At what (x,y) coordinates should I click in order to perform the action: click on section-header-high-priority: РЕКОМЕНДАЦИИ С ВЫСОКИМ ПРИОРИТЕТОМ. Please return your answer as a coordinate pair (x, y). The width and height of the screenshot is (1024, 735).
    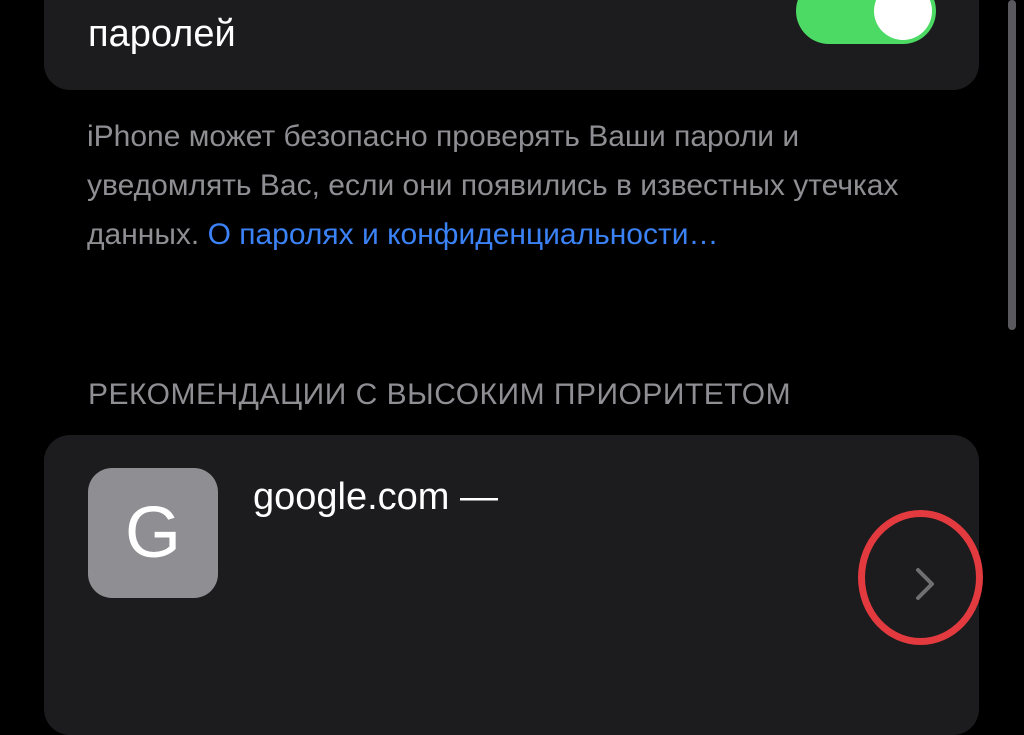
    Looking at the image, I should click on (440, 394).